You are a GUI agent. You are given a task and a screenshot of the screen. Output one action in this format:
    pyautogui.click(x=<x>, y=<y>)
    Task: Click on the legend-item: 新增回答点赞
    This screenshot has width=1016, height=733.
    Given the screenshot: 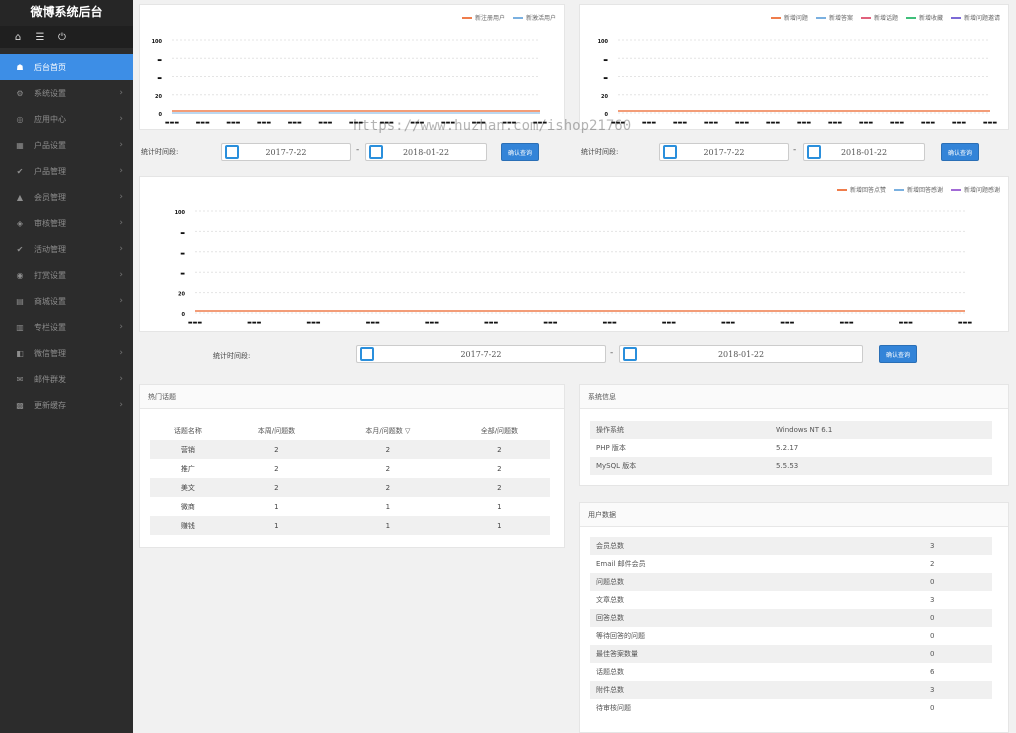 What is the action you would take?
    pyautogui.click(x=861, y=189)
    